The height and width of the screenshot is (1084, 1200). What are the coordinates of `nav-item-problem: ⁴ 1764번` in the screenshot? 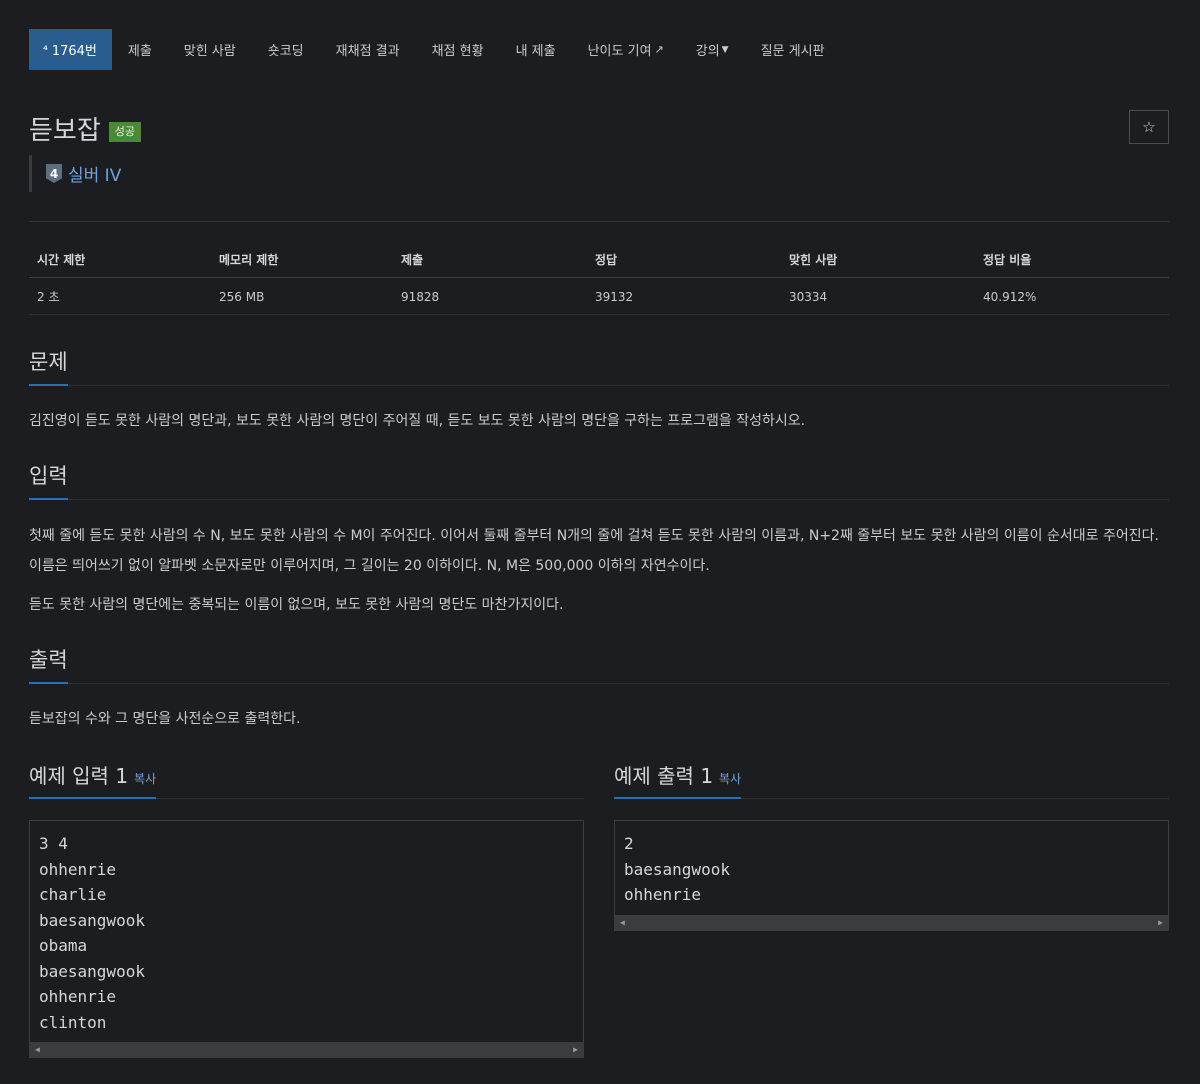 It's located at (70, 49).